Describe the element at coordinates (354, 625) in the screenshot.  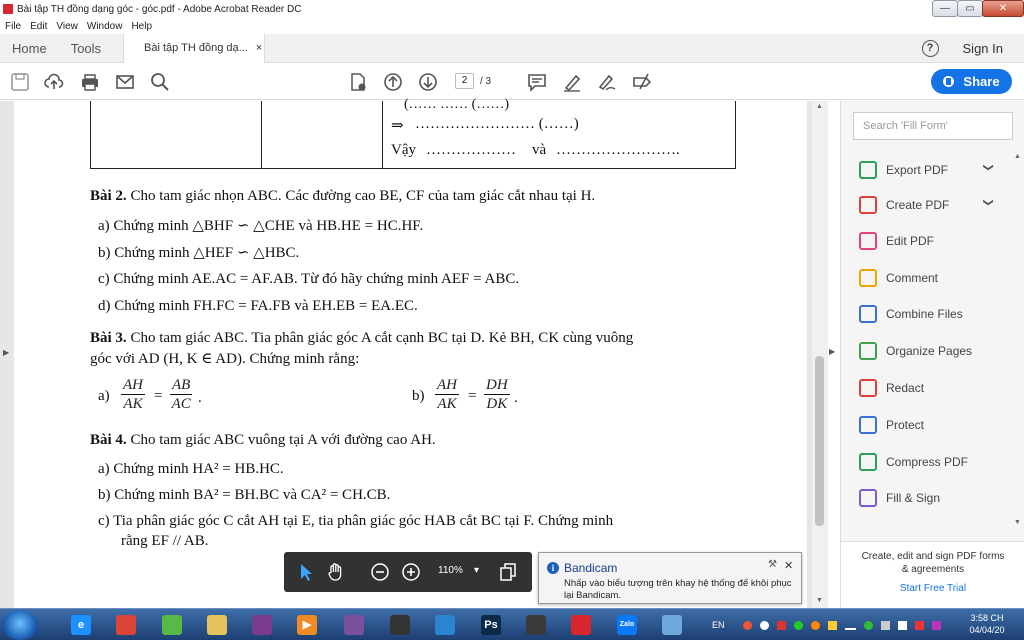
I see `taskbar-viber` at that location.